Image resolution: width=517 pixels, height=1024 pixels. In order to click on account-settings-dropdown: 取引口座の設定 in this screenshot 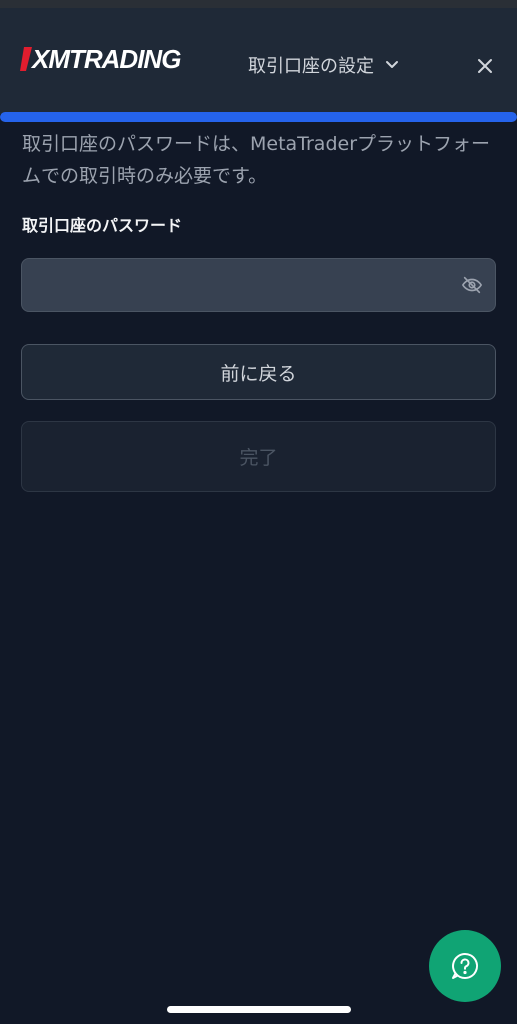, I will do `click(324, 65)`.